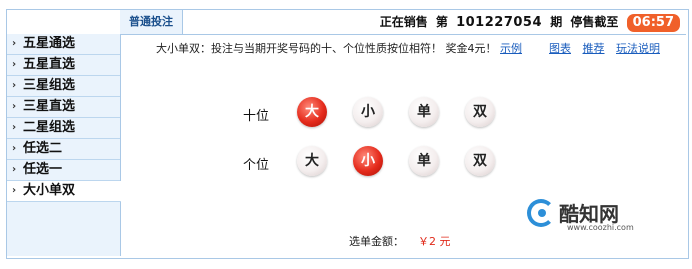 This screenshot has height=269, width=692. I want to click on sidebar-item-label: 三星直选, so click(49, 106).